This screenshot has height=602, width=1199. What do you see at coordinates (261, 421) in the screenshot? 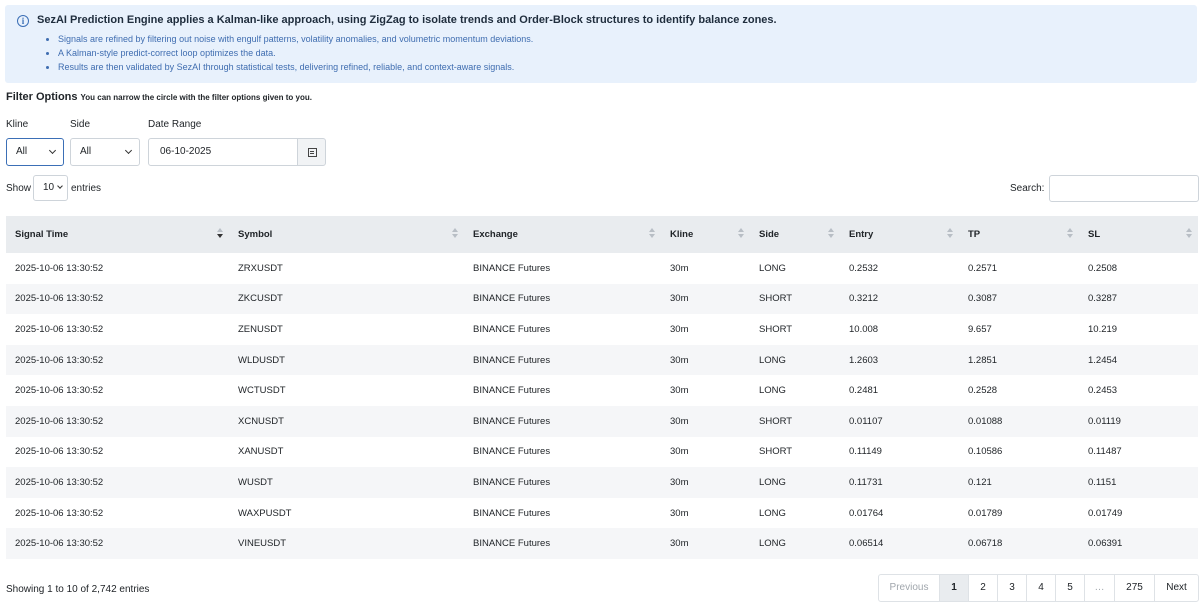
I see `symbol-cell: XCNUSDT` at bounding box center [261, 421].